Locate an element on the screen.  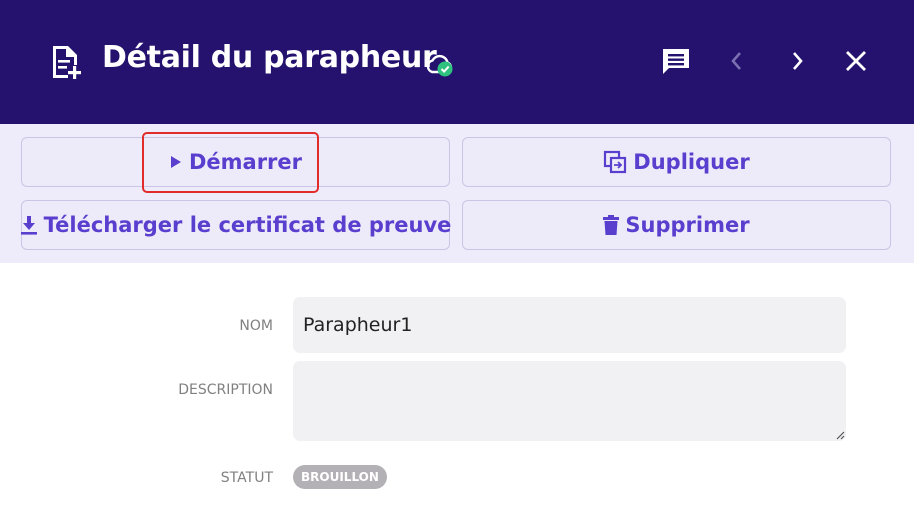
next-button is located at coordinates (797, 61).